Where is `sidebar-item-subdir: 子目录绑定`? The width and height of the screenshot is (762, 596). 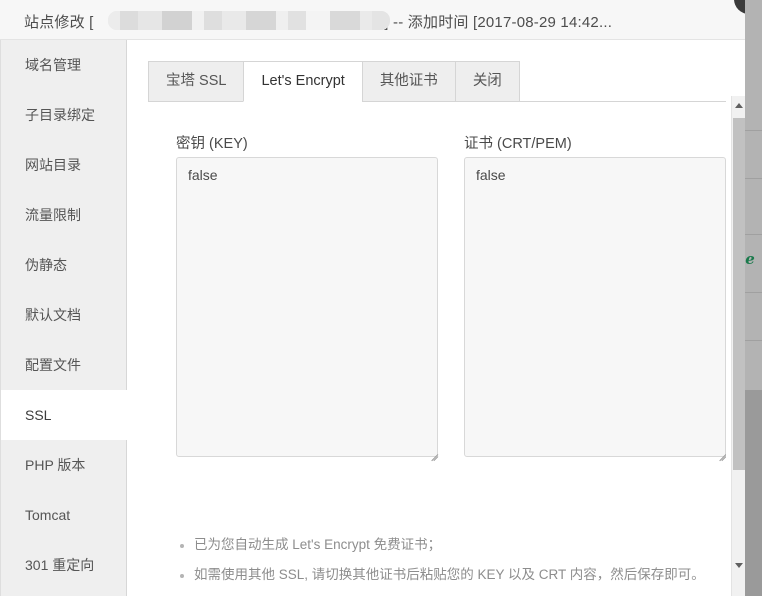
sidebar-item-subdir: 子目录绑定 is located at coordinates (64, 115).